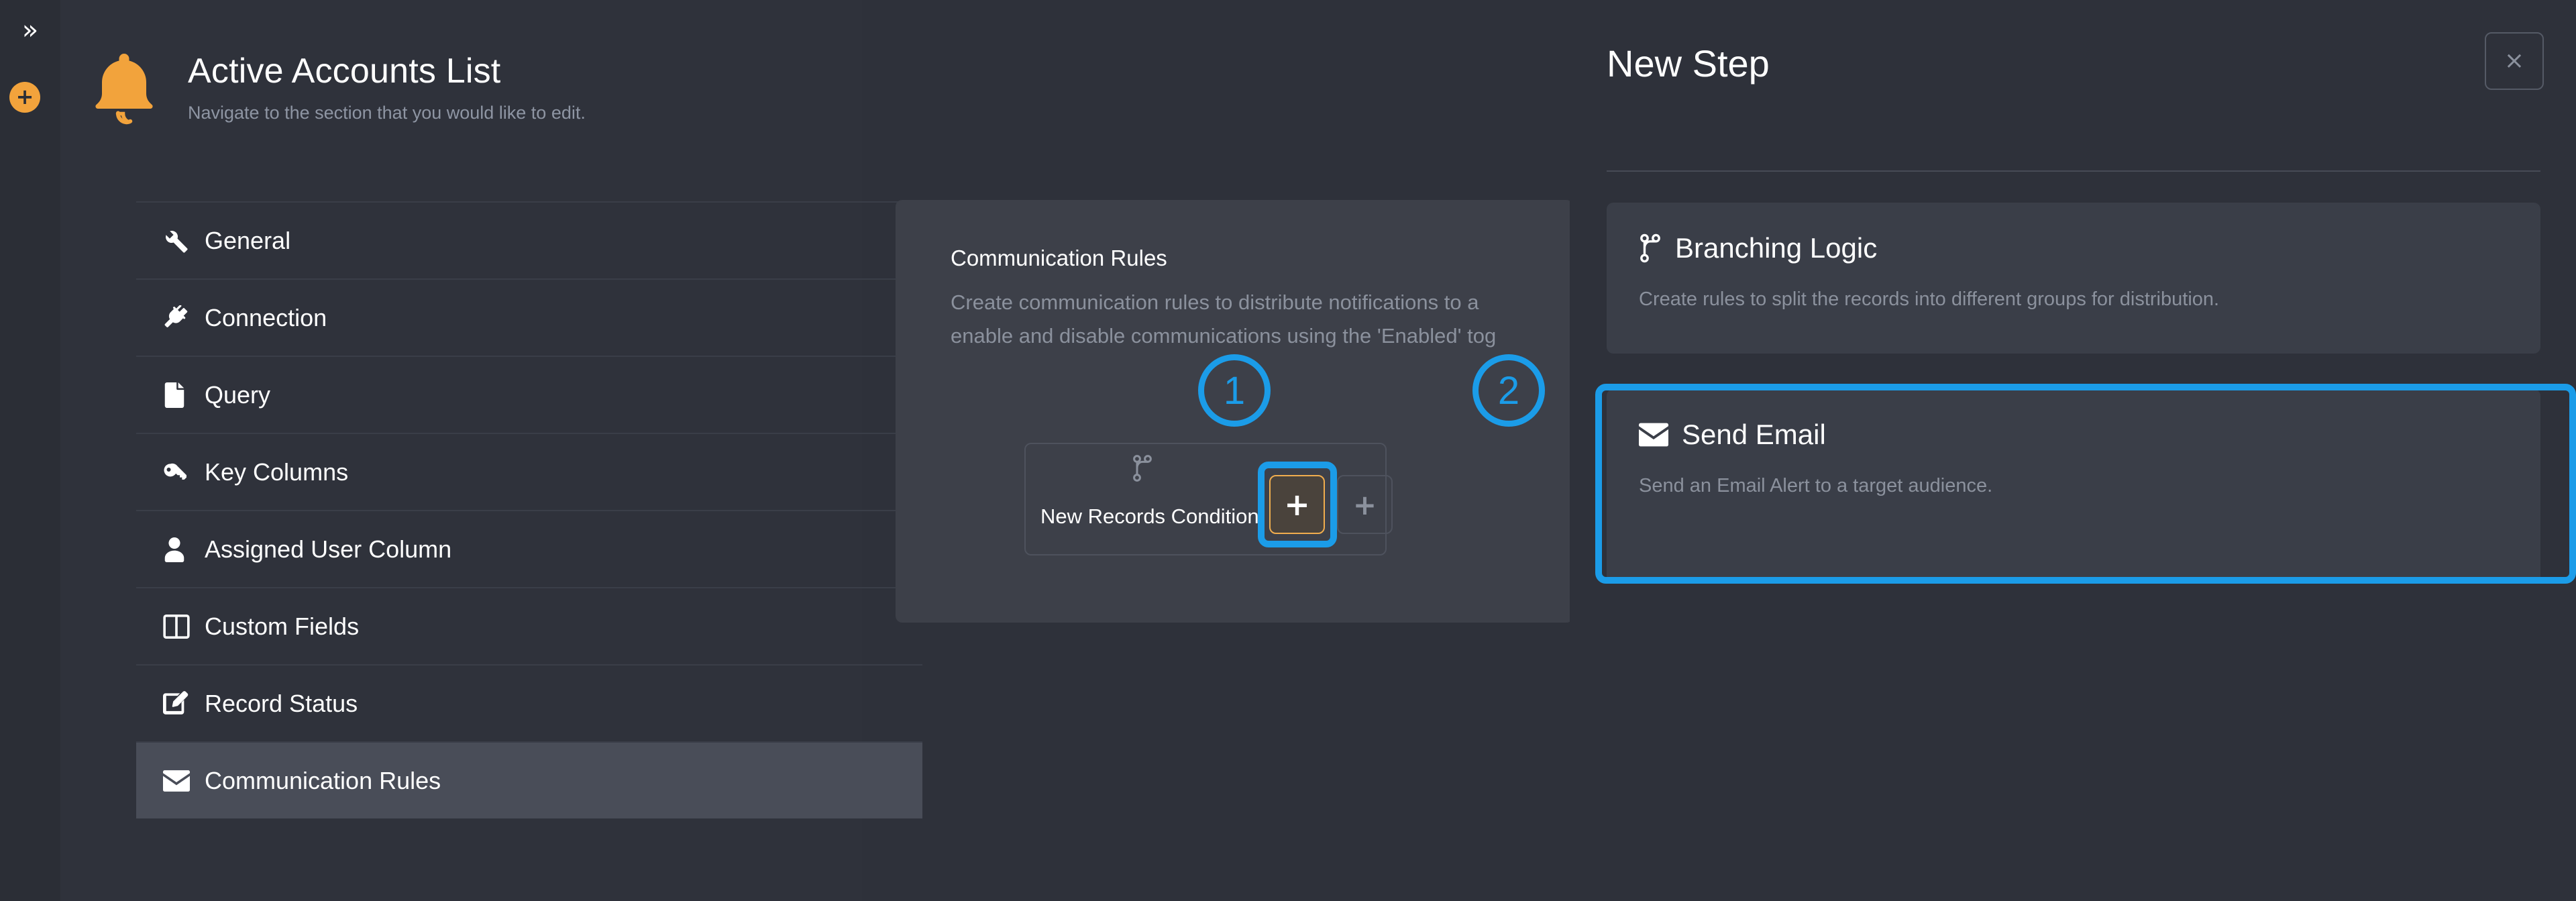 This screenshot has width=2576, height=901. I want to click on sidebar-item-general: General, so click(529, 239).